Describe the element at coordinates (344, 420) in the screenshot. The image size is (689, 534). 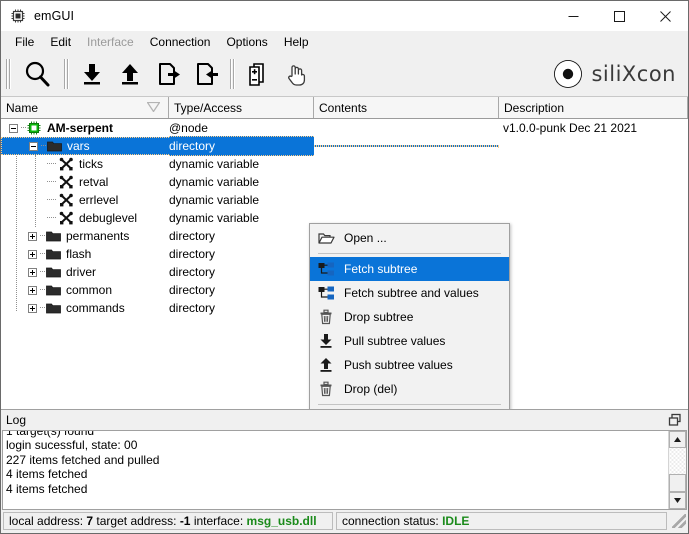
I see `log-title-bar: Log` at that location.